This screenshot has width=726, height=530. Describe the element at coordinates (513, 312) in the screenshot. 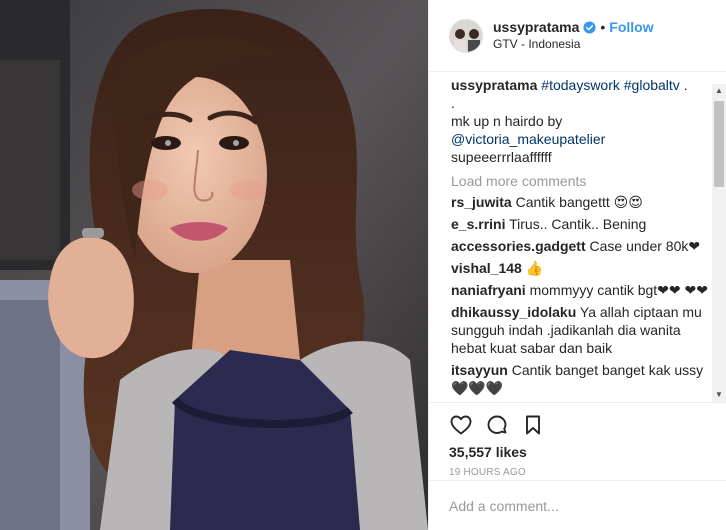

I see `comment-username: dhikaussy_idolaku` at that location.